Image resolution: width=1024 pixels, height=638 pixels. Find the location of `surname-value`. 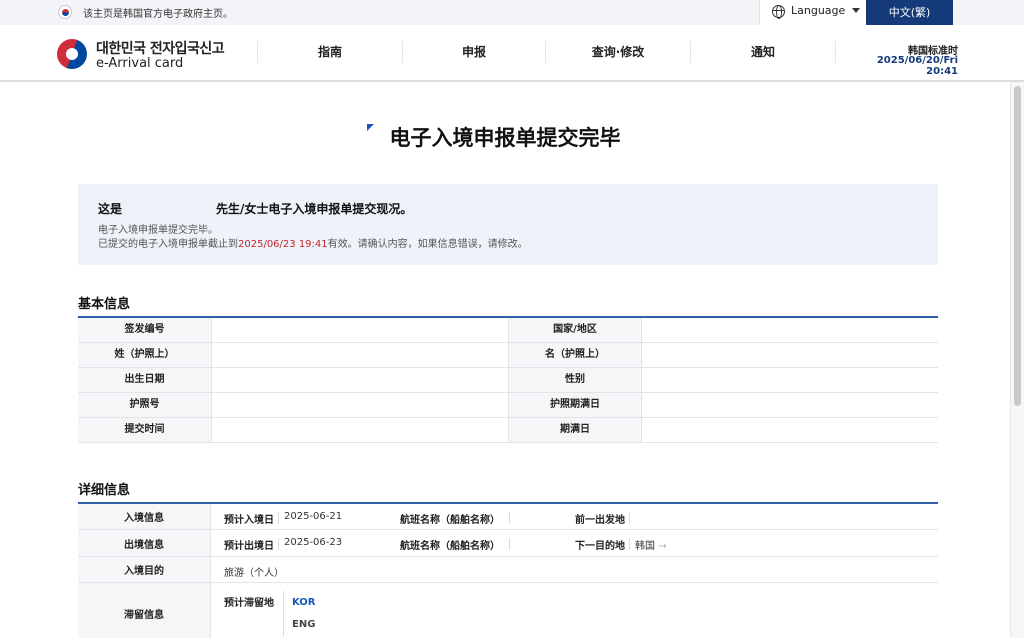

surname-value is located at coordinates (359, 355).